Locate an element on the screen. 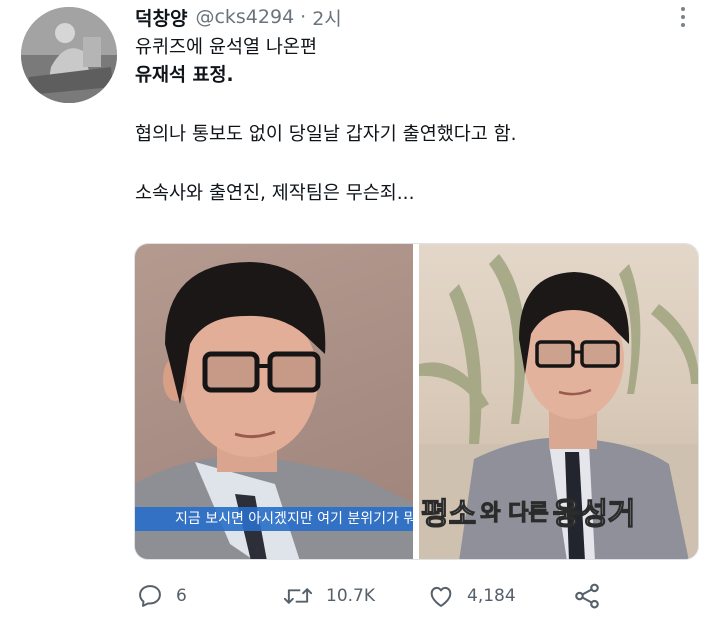 This screenshot has width=720, height=643. avatar-image is located at coordinates (69, 55).